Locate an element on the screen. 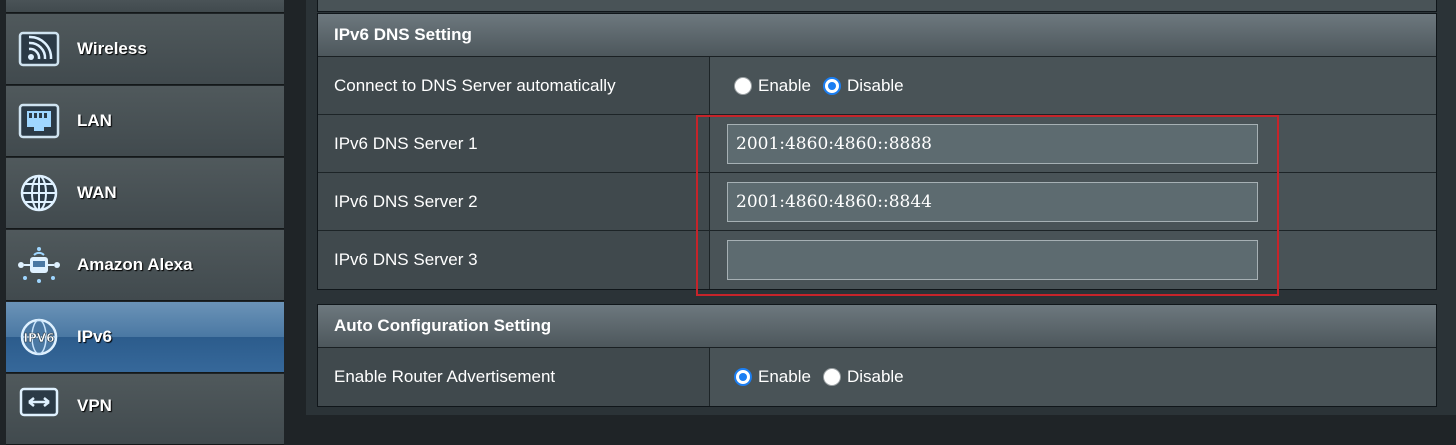 The width and height of the screenshot is (1456, 445). sidebar-item-label: VPN is located at coordinates (94, 405).